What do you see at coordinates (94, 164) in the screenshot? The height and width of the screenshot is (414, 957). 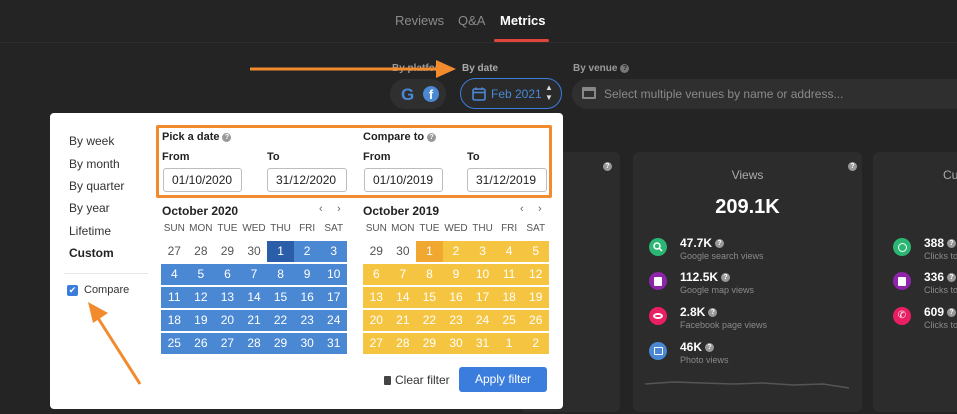 I see `option-by-month: By month` at bounding box center [94, 164].